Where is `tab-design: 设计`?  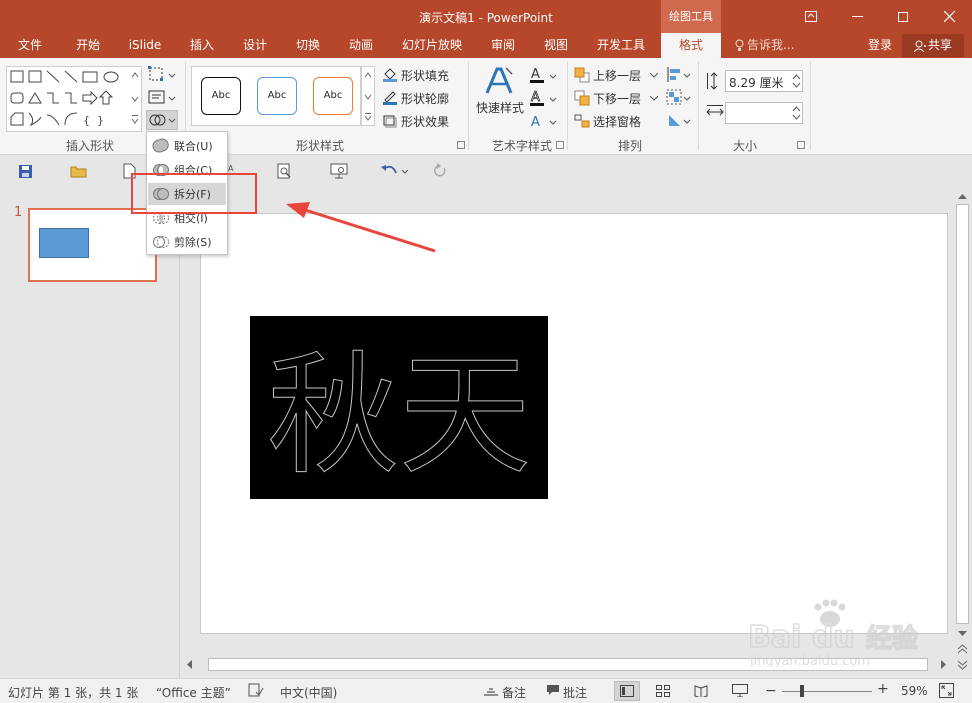
tab-design: 设计 is located at coordinates (255, 45).